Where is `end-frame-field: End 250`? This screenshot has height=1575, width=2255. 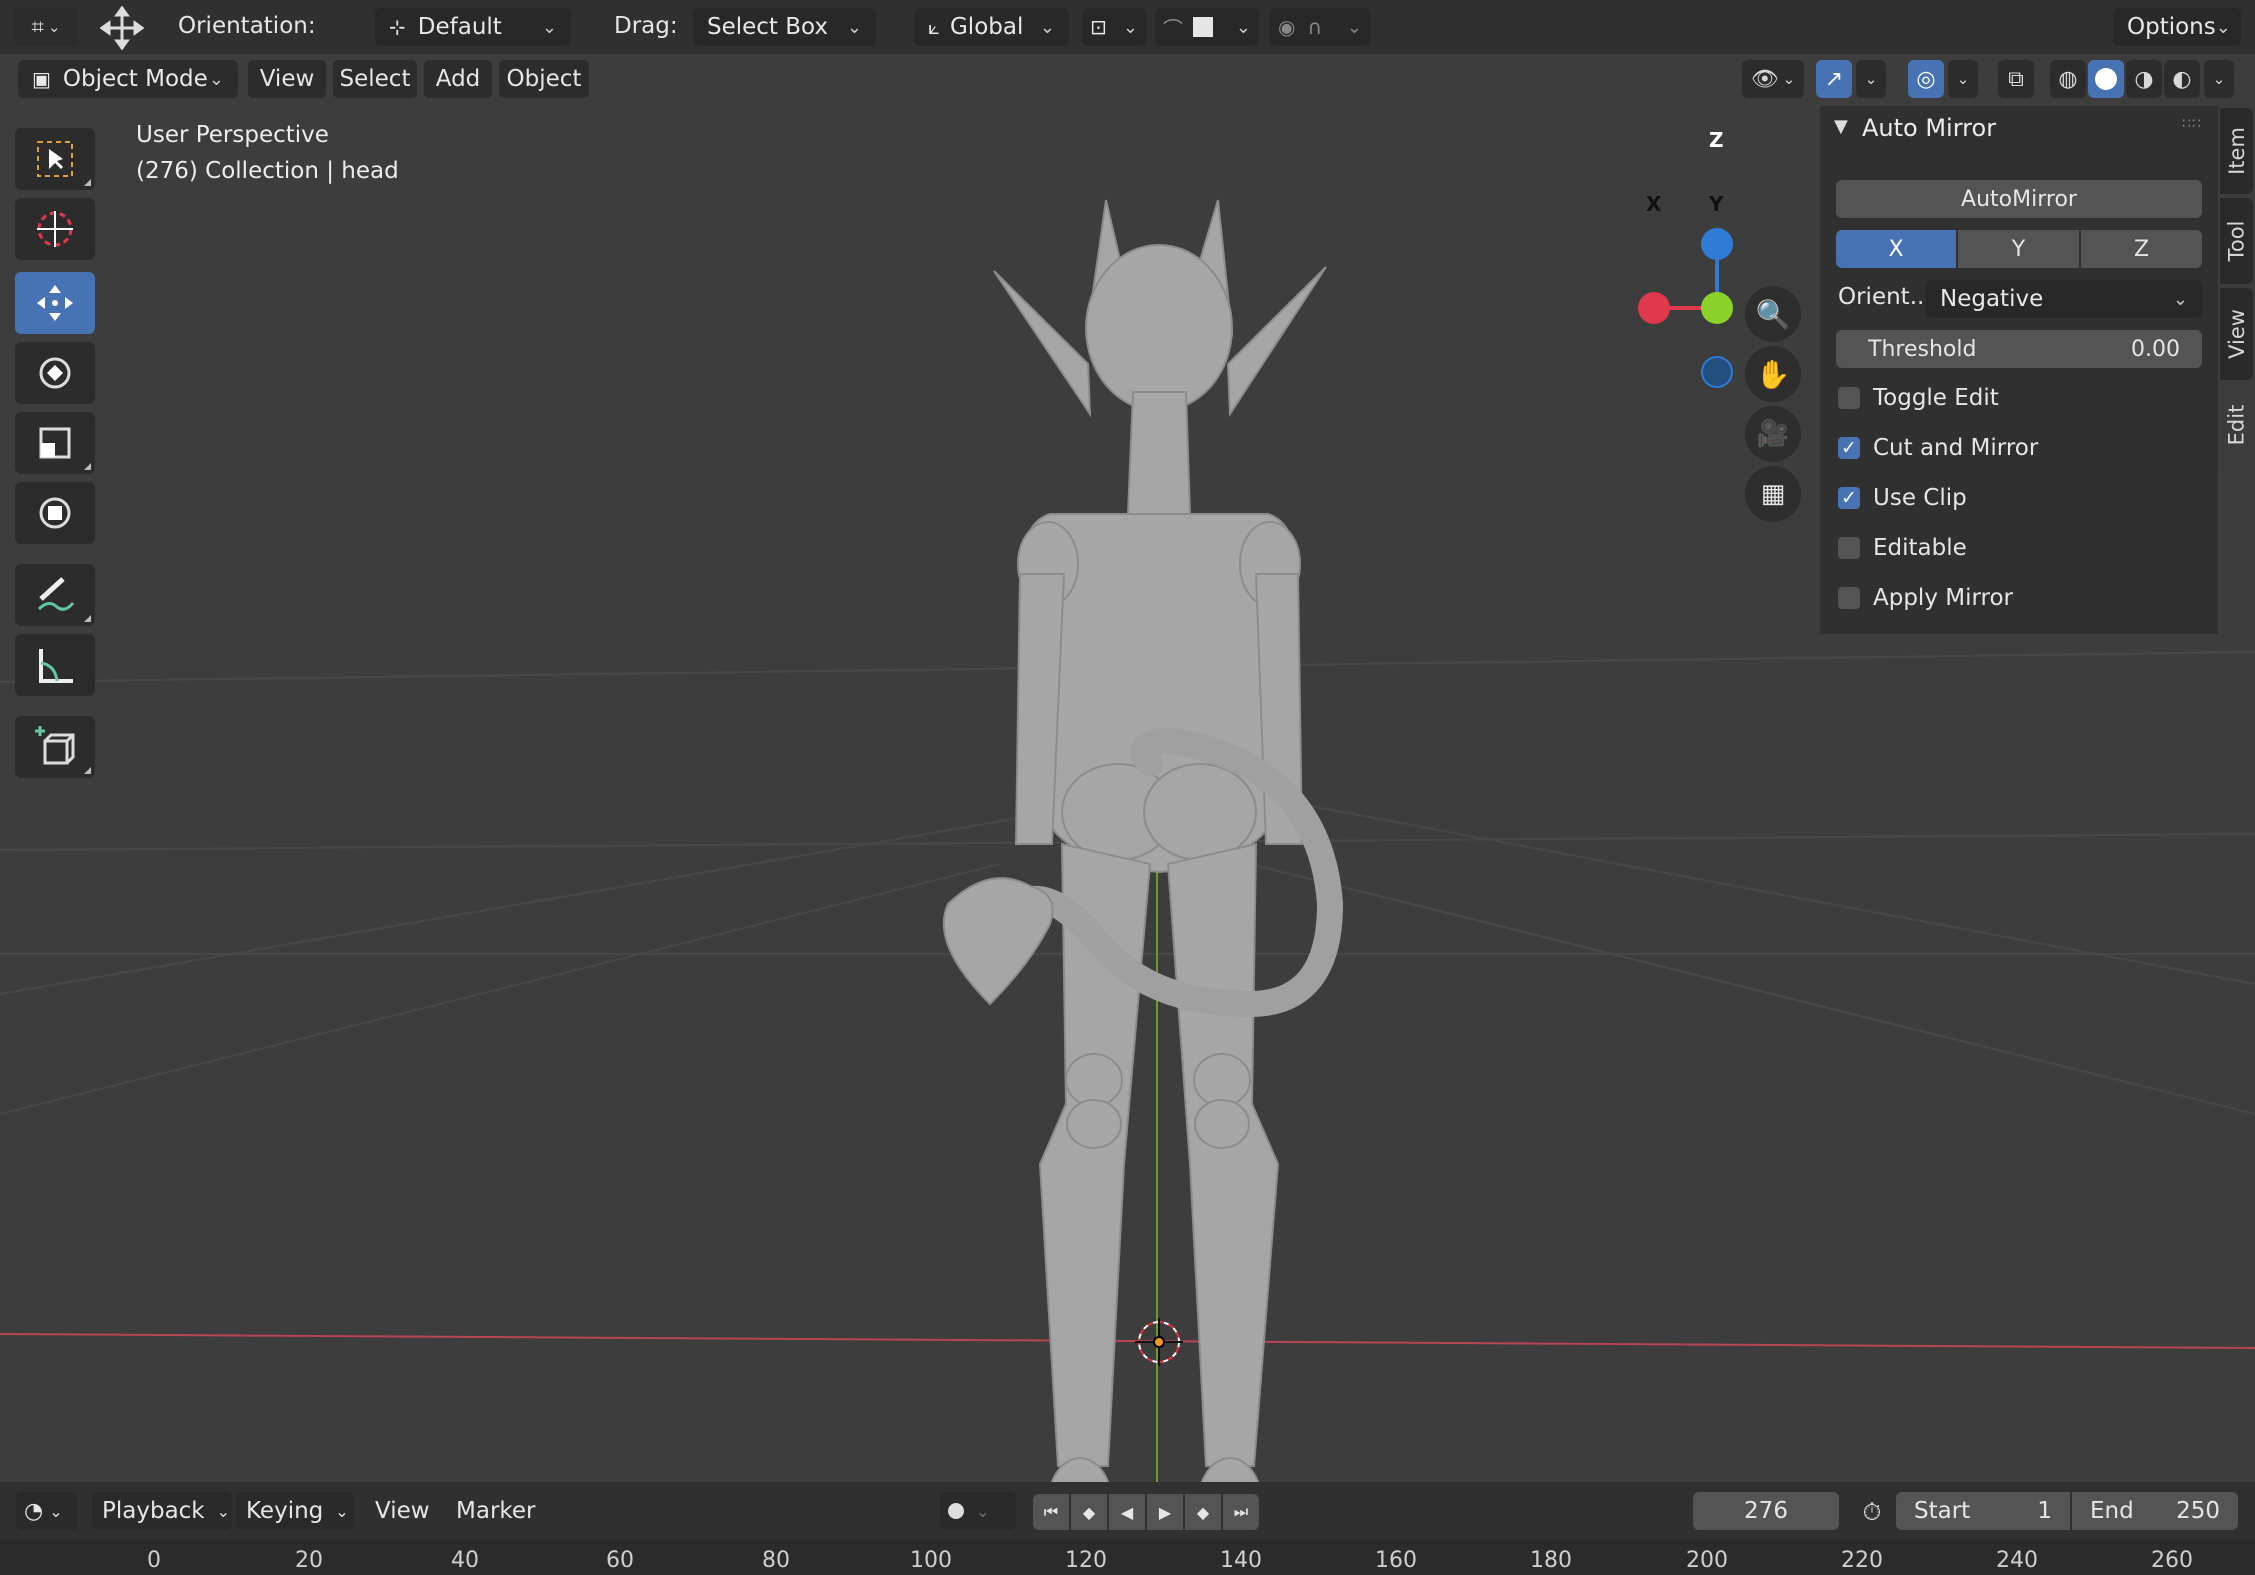
end-frame-field: End 250 is located at coordinates (2155, 1511).